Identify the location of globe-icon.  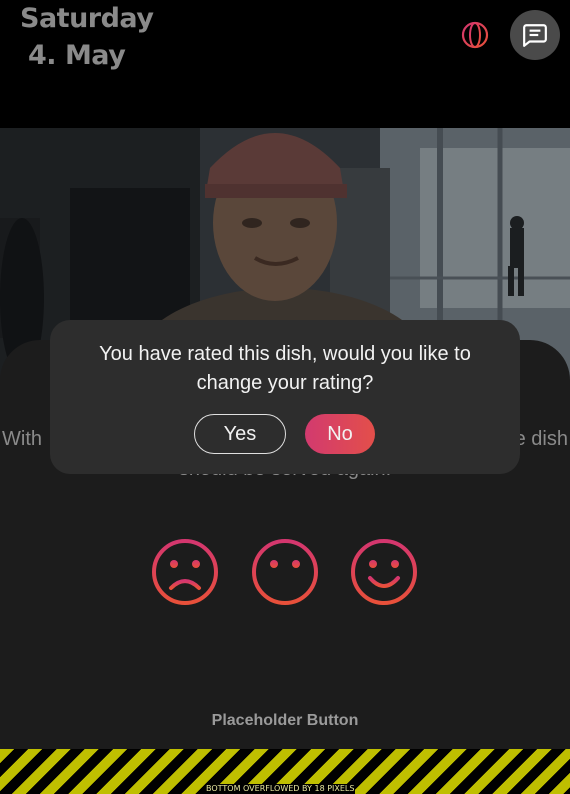
(475, 35).